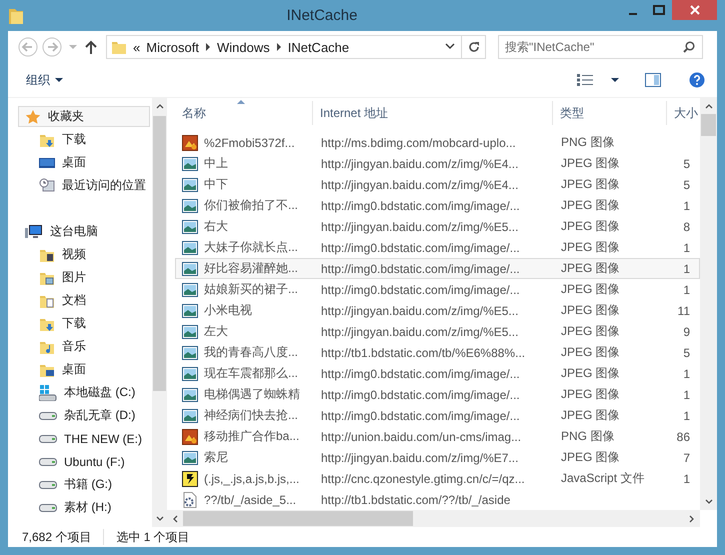  What do you see at coordinates (437, 143) in the screenshot?
I see `file-row: %2Fmobi5372f... http://ms.bdimg.com/mobcard-uplo... PNG 图像` at bounding box center [437, 143].